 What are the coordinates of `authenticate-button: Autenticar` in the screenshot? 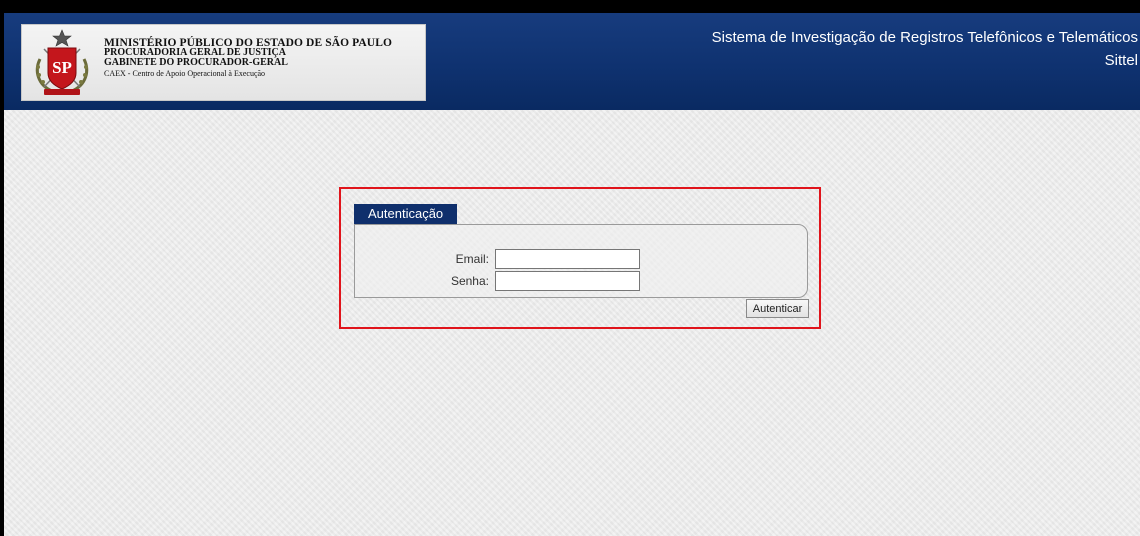 It's located at (777, 308).